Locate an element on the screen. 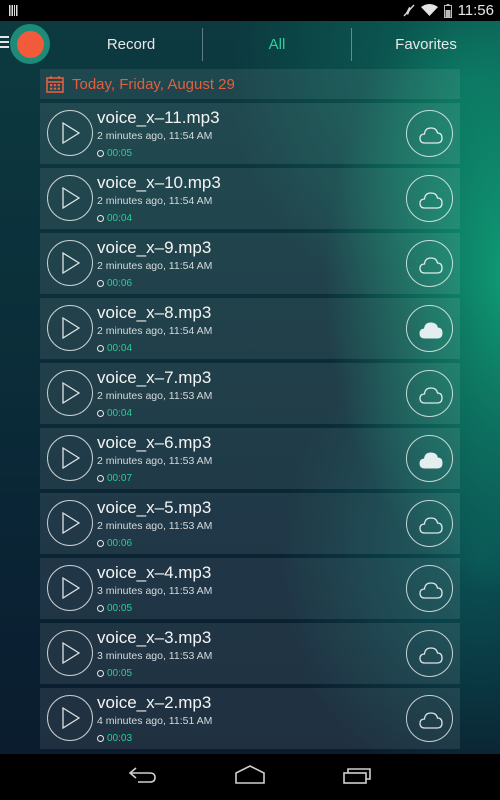 Image resolution: width=500 pixels, height=800 pixels. back-icon is located at coordinates (143, 775).